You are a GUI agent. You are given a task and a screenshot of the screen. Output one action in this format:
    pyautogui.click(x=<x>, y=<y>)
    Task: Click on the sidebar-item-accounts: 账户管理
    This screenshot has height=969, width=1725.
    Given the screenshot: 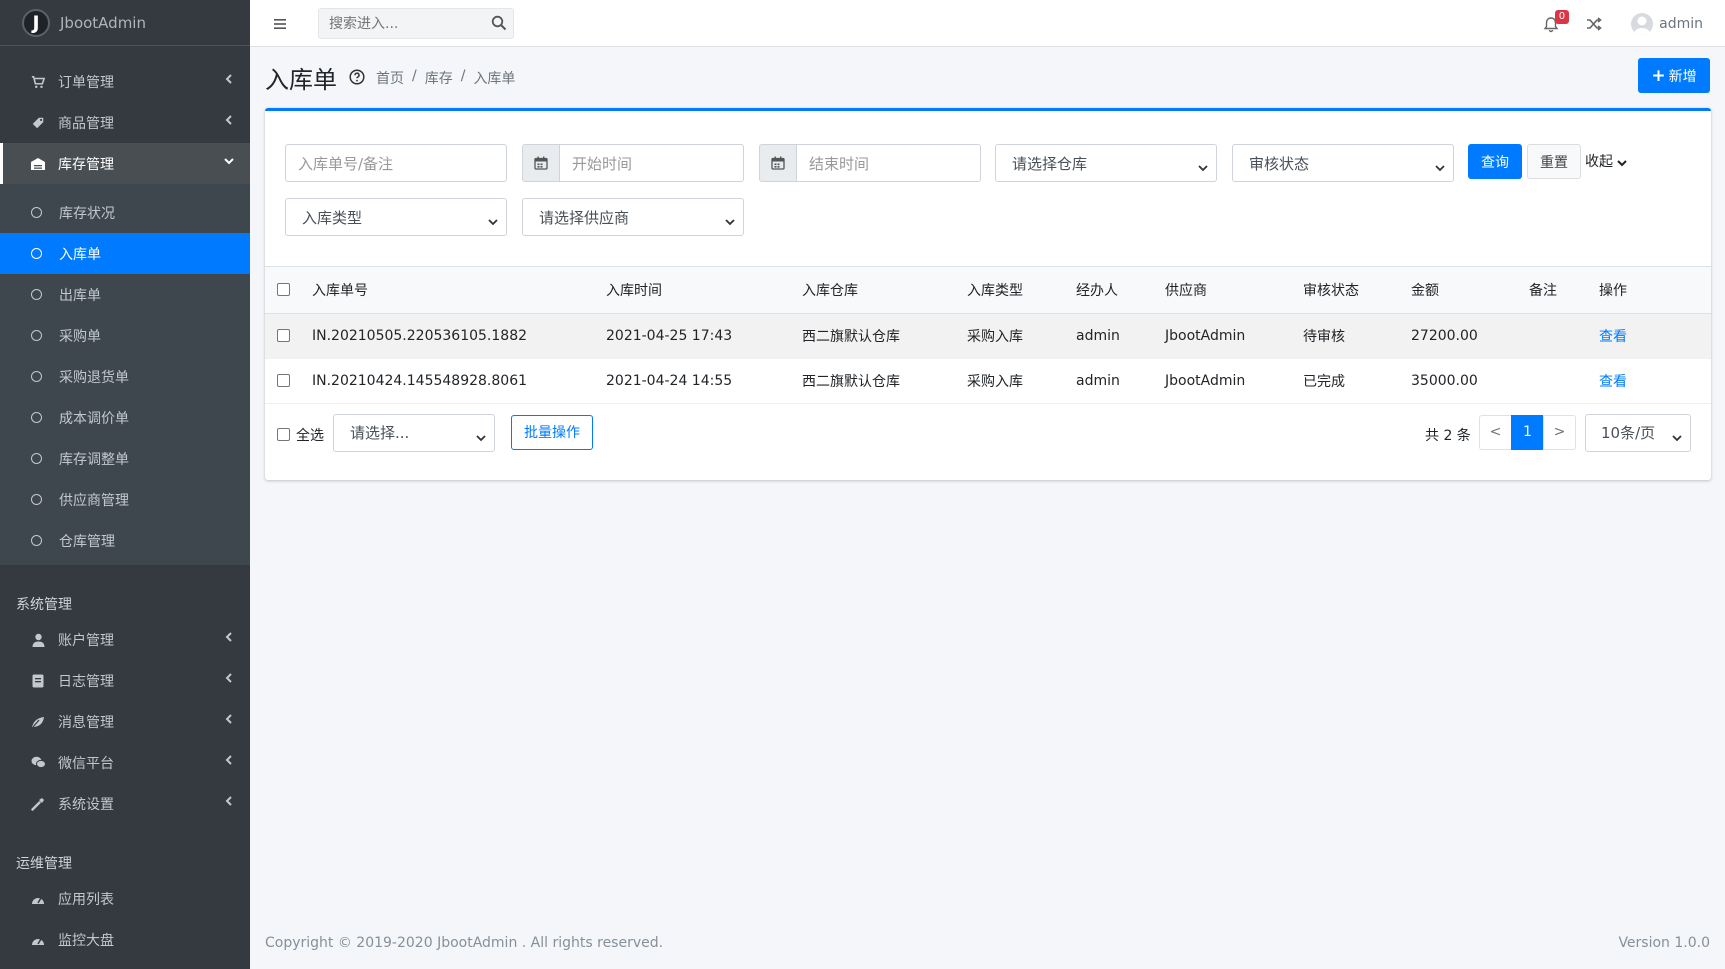 What is the action you would take?
    pyautogui.click(x=125, y=639)
    